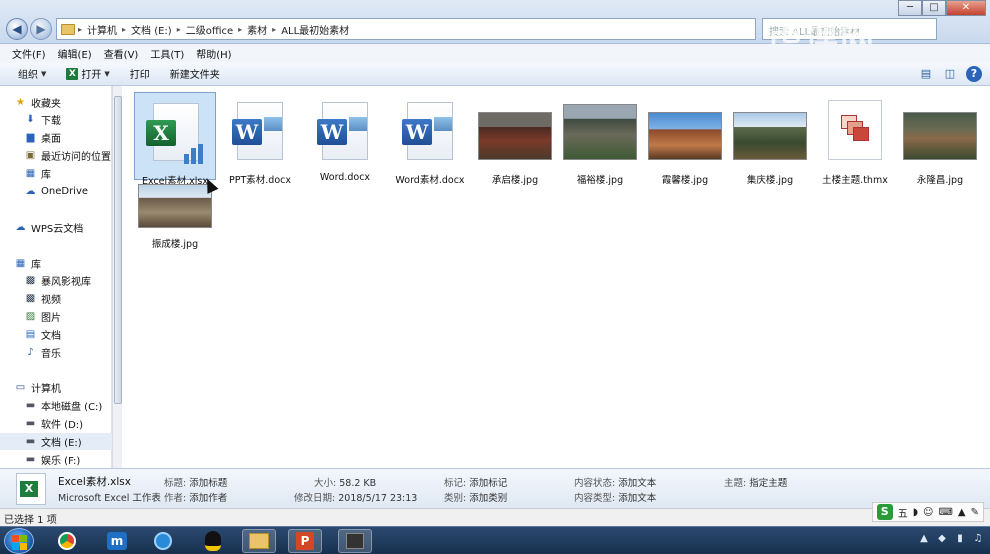 Image resolution: width=990 pixels, height=554 pixels. I want to click on volume-icon: ♫, so click(978, 539).